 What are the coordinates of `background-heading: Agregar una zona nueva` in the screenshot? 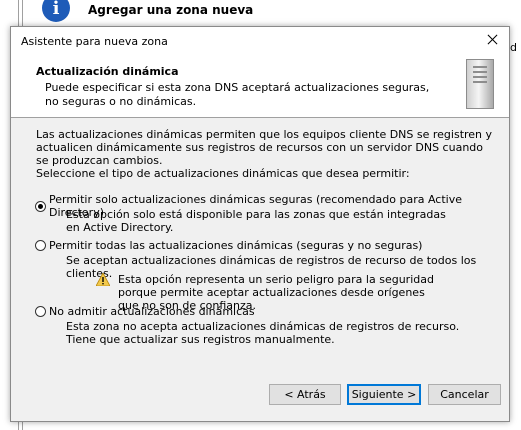 It's located at (171, 10).